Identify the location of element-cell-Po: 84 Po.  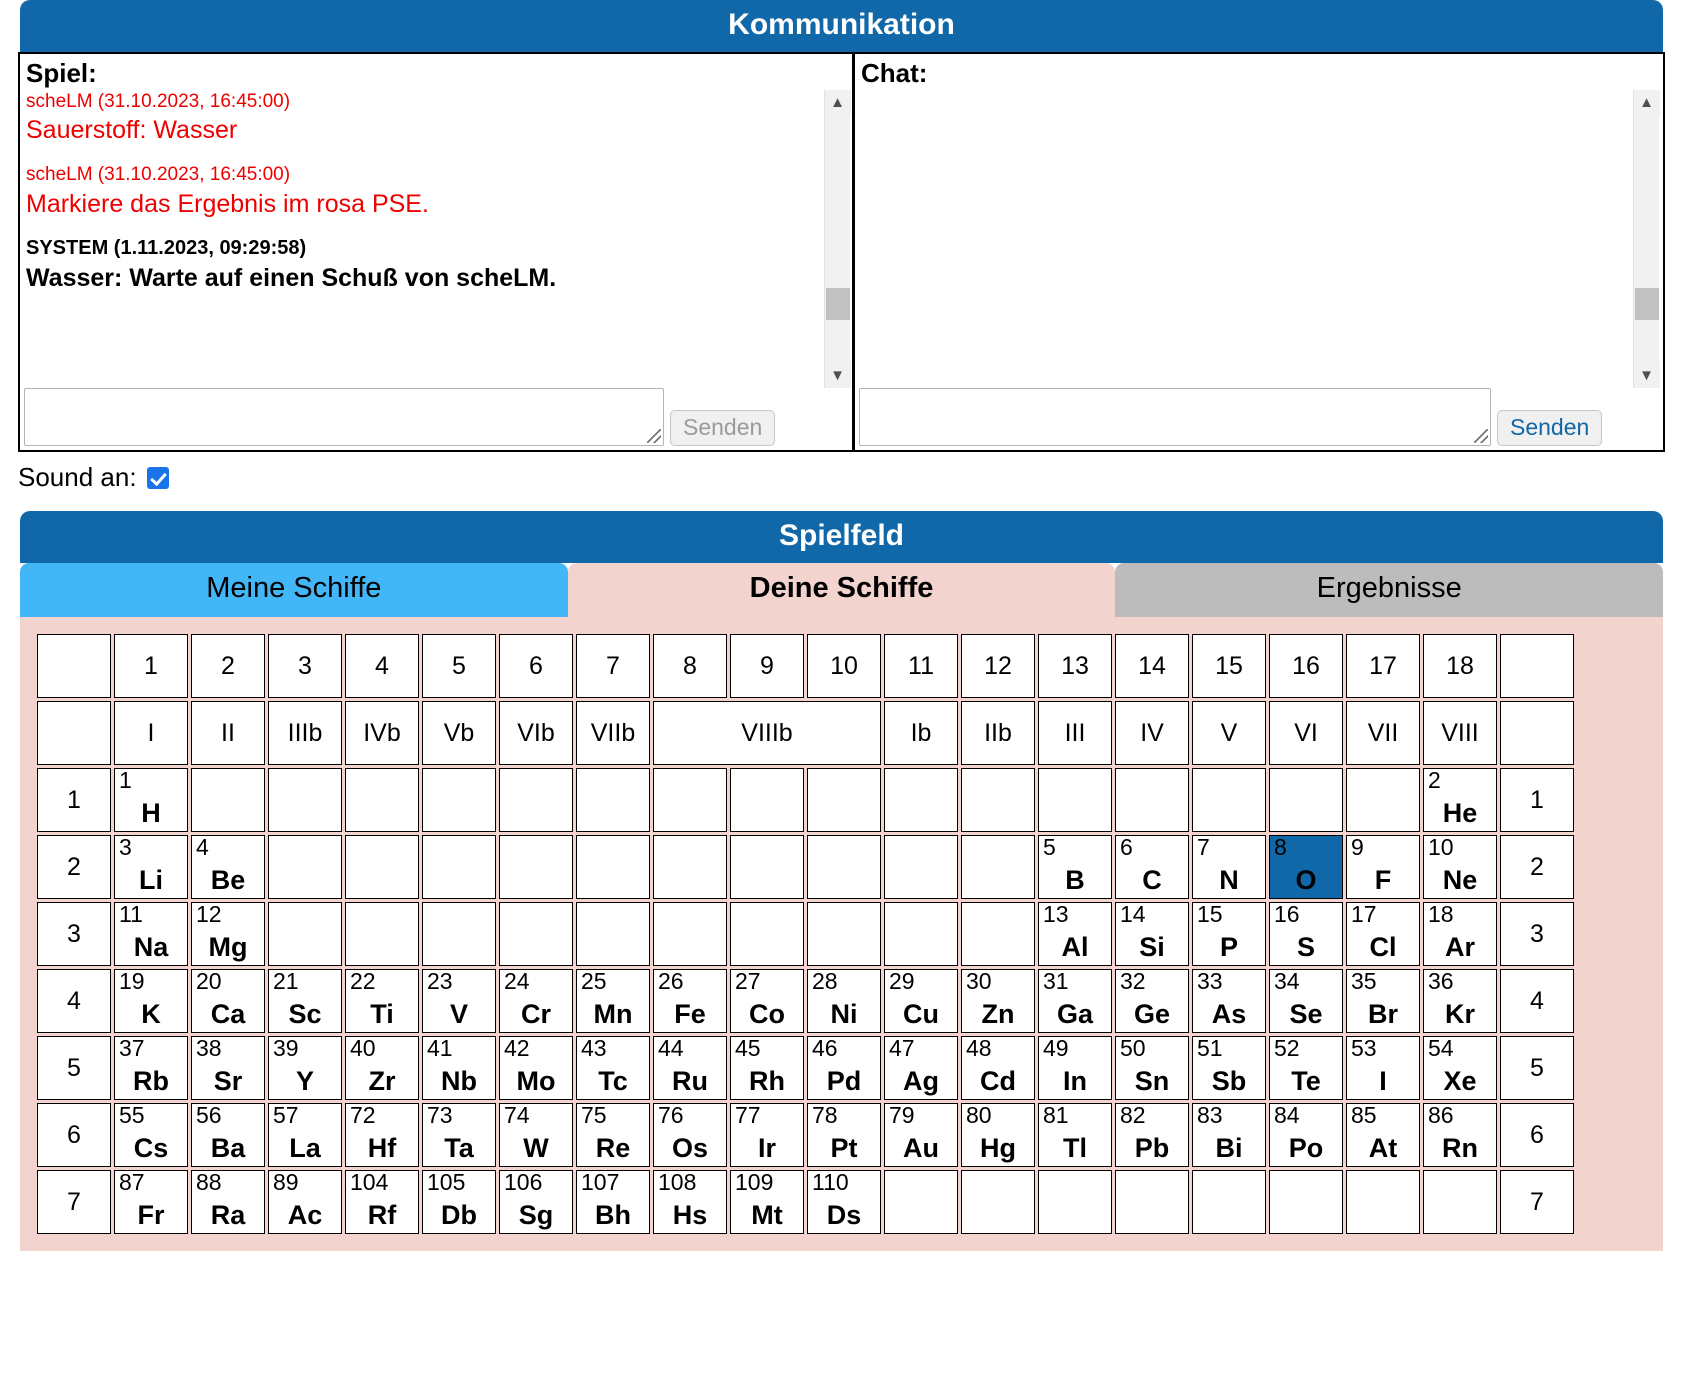
(1306, 1134).